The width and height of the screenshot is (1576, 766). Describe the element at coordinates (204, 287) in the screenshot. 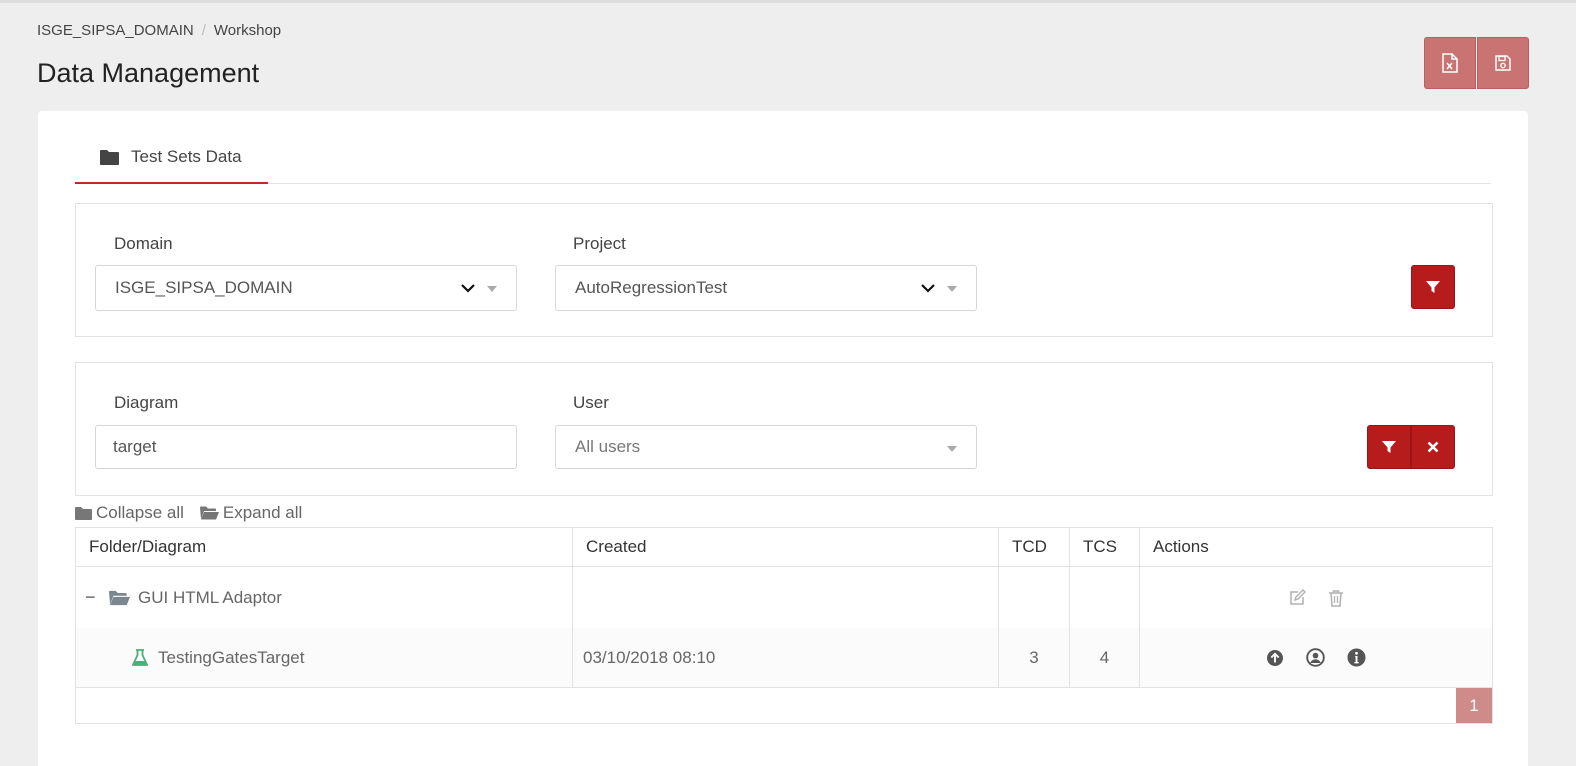

I see `domain-select-value: ISGE_SIPSA_DOMAIN` at that location.